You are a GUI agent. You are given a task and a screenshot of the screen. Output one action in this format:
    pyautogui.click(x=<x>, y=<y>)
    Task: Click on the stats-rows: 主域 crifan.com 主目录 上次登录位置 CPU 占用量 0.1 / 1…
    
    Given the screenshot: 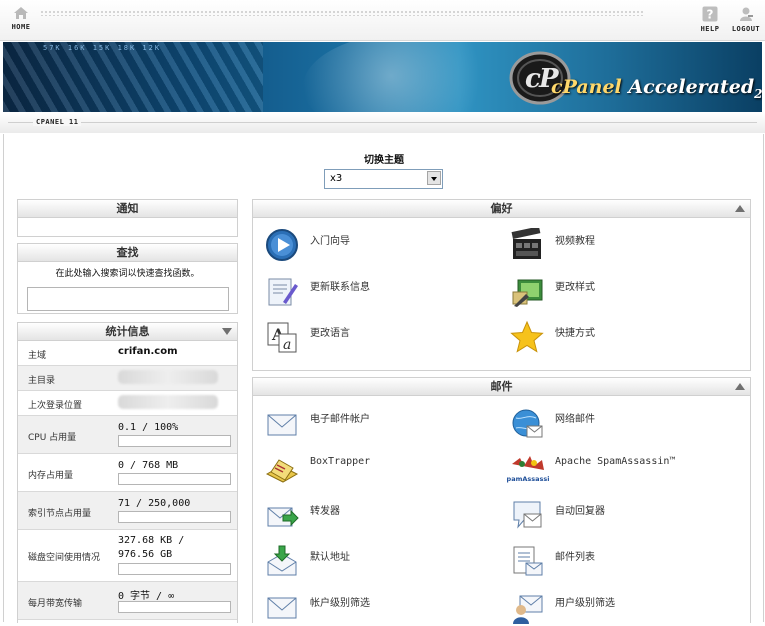 What is the action you would take?
    pyautogui.click(x=127, y=480)
    